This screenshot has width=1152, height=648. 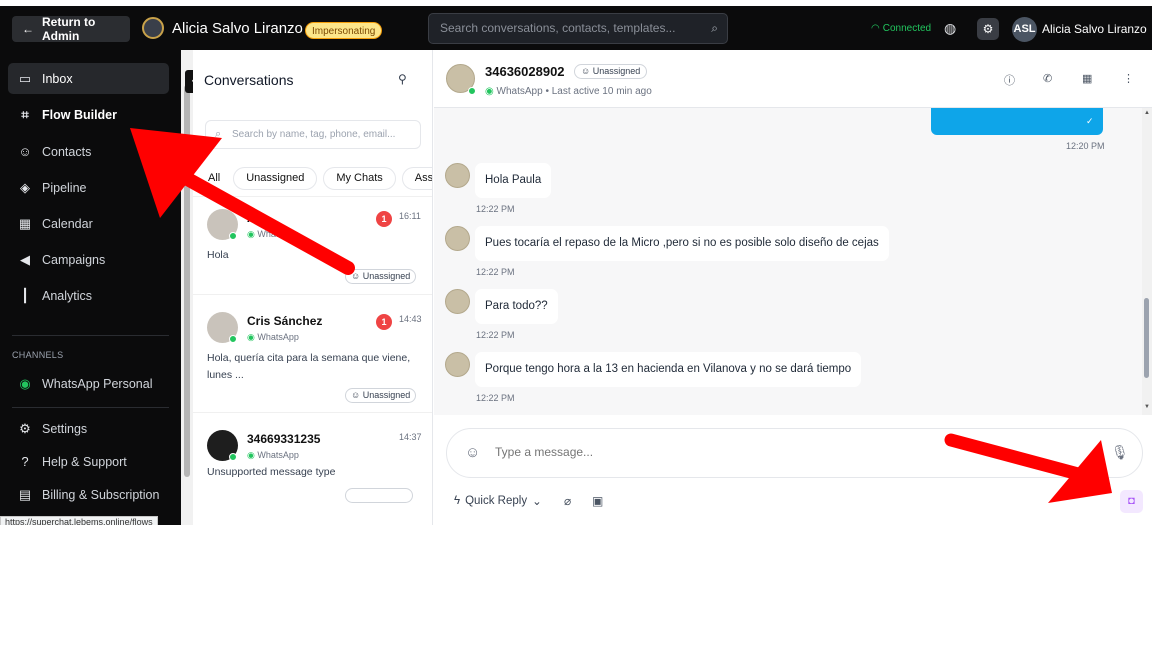 What do you see at coordinates (153, 28) in the screenshot?
I see `brand-logo-icon` at bounding box center [153, 28].